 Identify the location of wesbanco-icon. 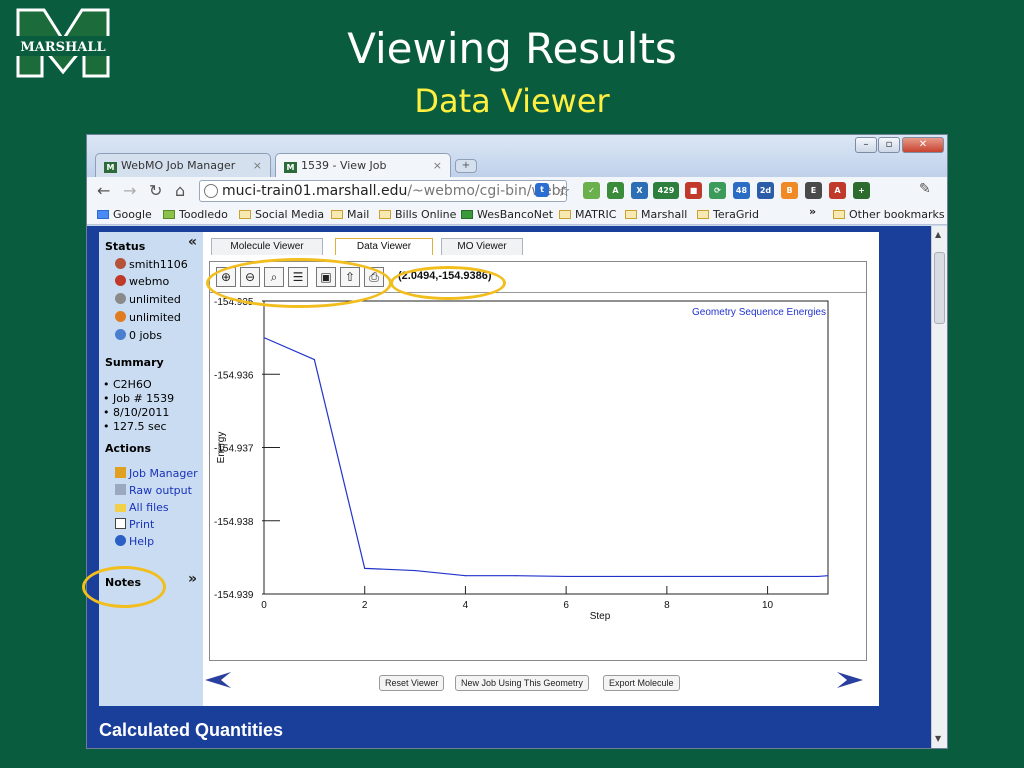
(467, 214).